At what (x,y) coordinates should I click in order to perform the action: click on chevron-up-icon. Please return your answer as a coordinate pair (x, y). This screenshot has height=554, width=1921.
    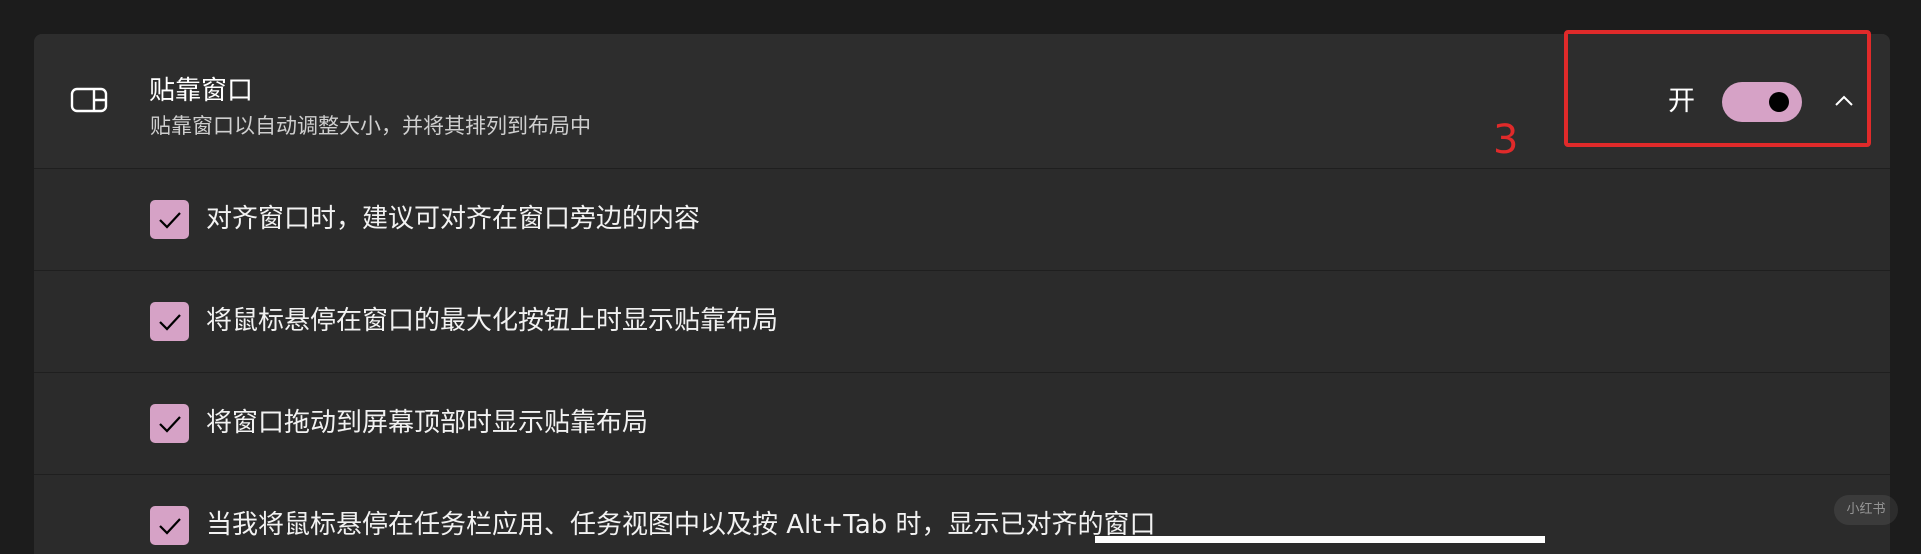
    Looking at the image, I should click on (1844, 101).